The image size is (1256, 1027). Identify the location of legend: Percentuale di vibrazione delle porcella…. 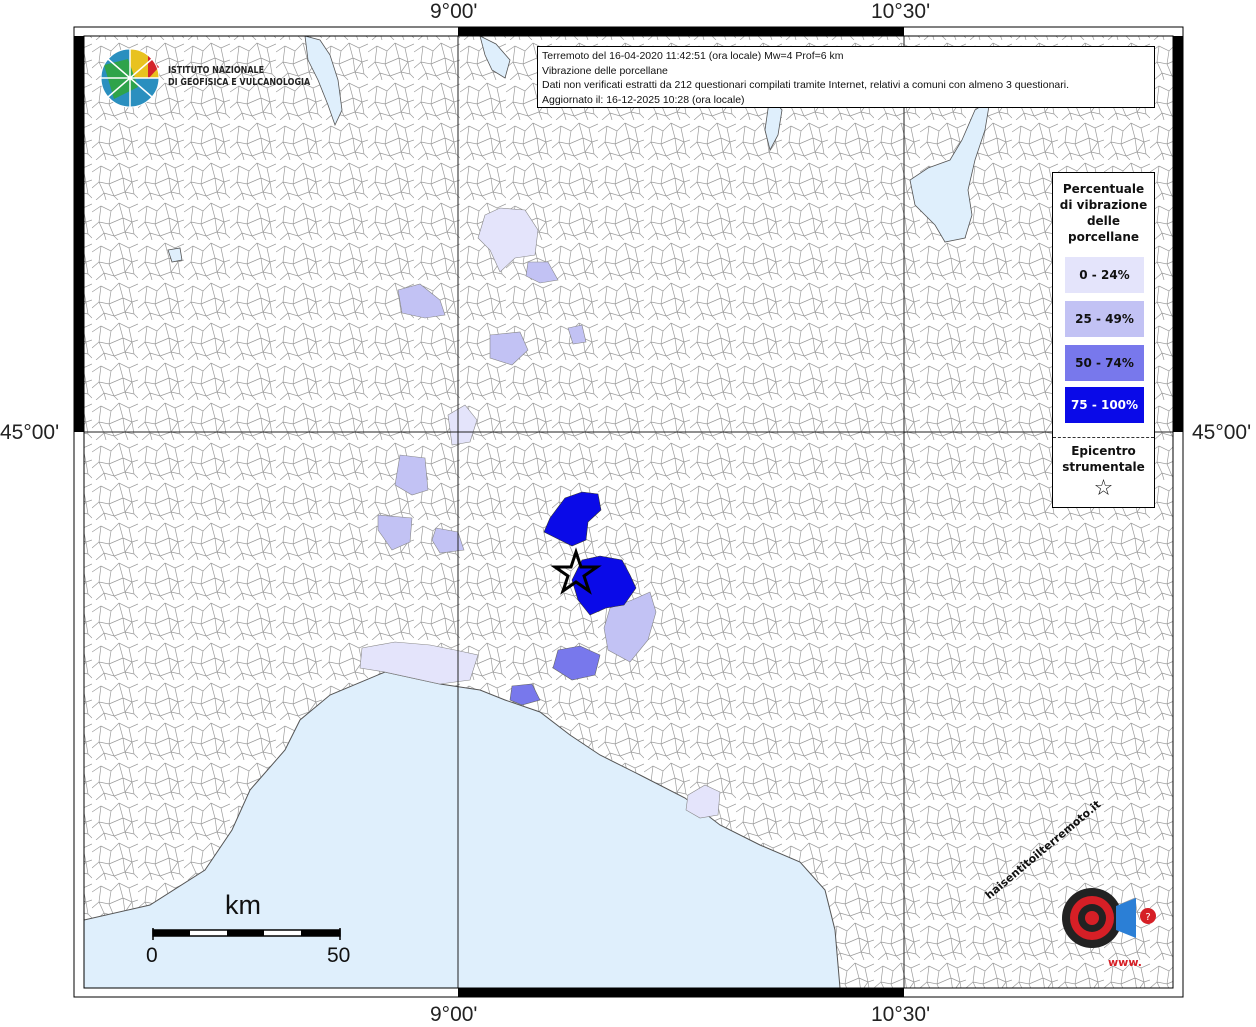
(1103, 340).